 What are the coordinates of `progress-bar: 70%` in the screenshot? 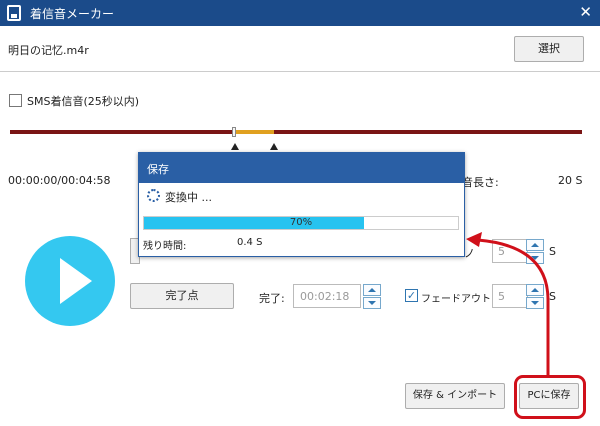 It's located at (301, 223).